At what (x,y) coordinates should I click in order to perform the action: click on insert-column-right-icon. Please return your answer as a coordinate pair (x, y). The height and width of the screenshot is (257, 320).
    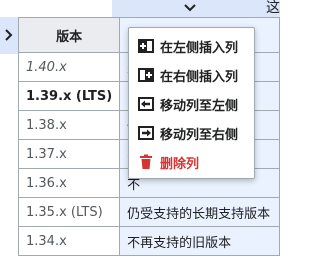
    Looking at the image, I should click on (146, 75).